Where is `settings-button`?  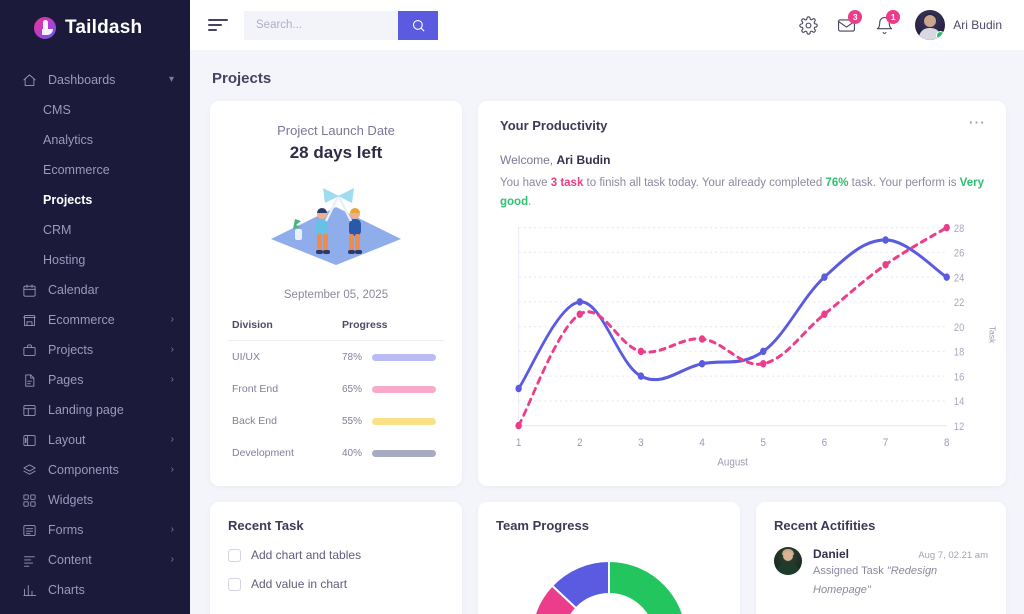
settings-button is located at coordinates (808, 25).